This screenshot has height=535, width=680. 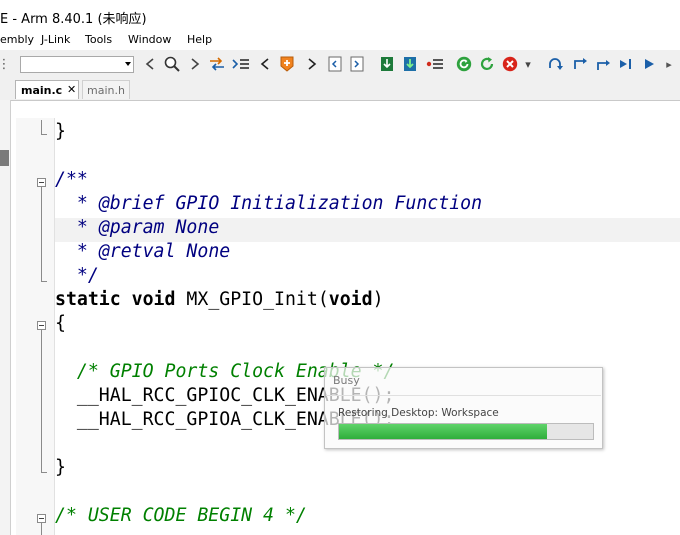 What do you see at coordinates (669, 64) in the screenshot?
I see `toolbar-more-icon: ▸` at bounding box center [669, 64].